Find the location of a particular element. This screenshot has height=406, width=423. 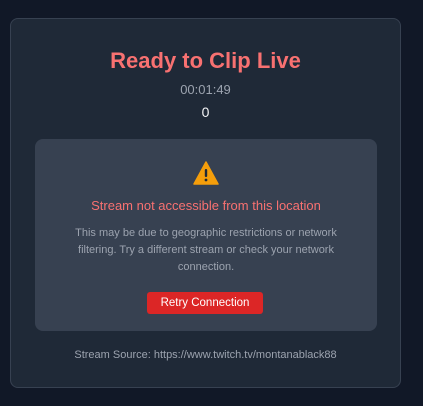

warning-icon is located at coordinates (206, 173).